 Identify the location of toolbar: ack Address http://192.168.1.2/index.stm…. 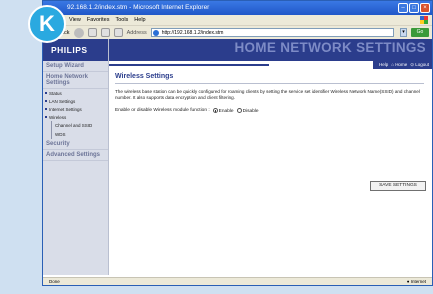
(237, 32).